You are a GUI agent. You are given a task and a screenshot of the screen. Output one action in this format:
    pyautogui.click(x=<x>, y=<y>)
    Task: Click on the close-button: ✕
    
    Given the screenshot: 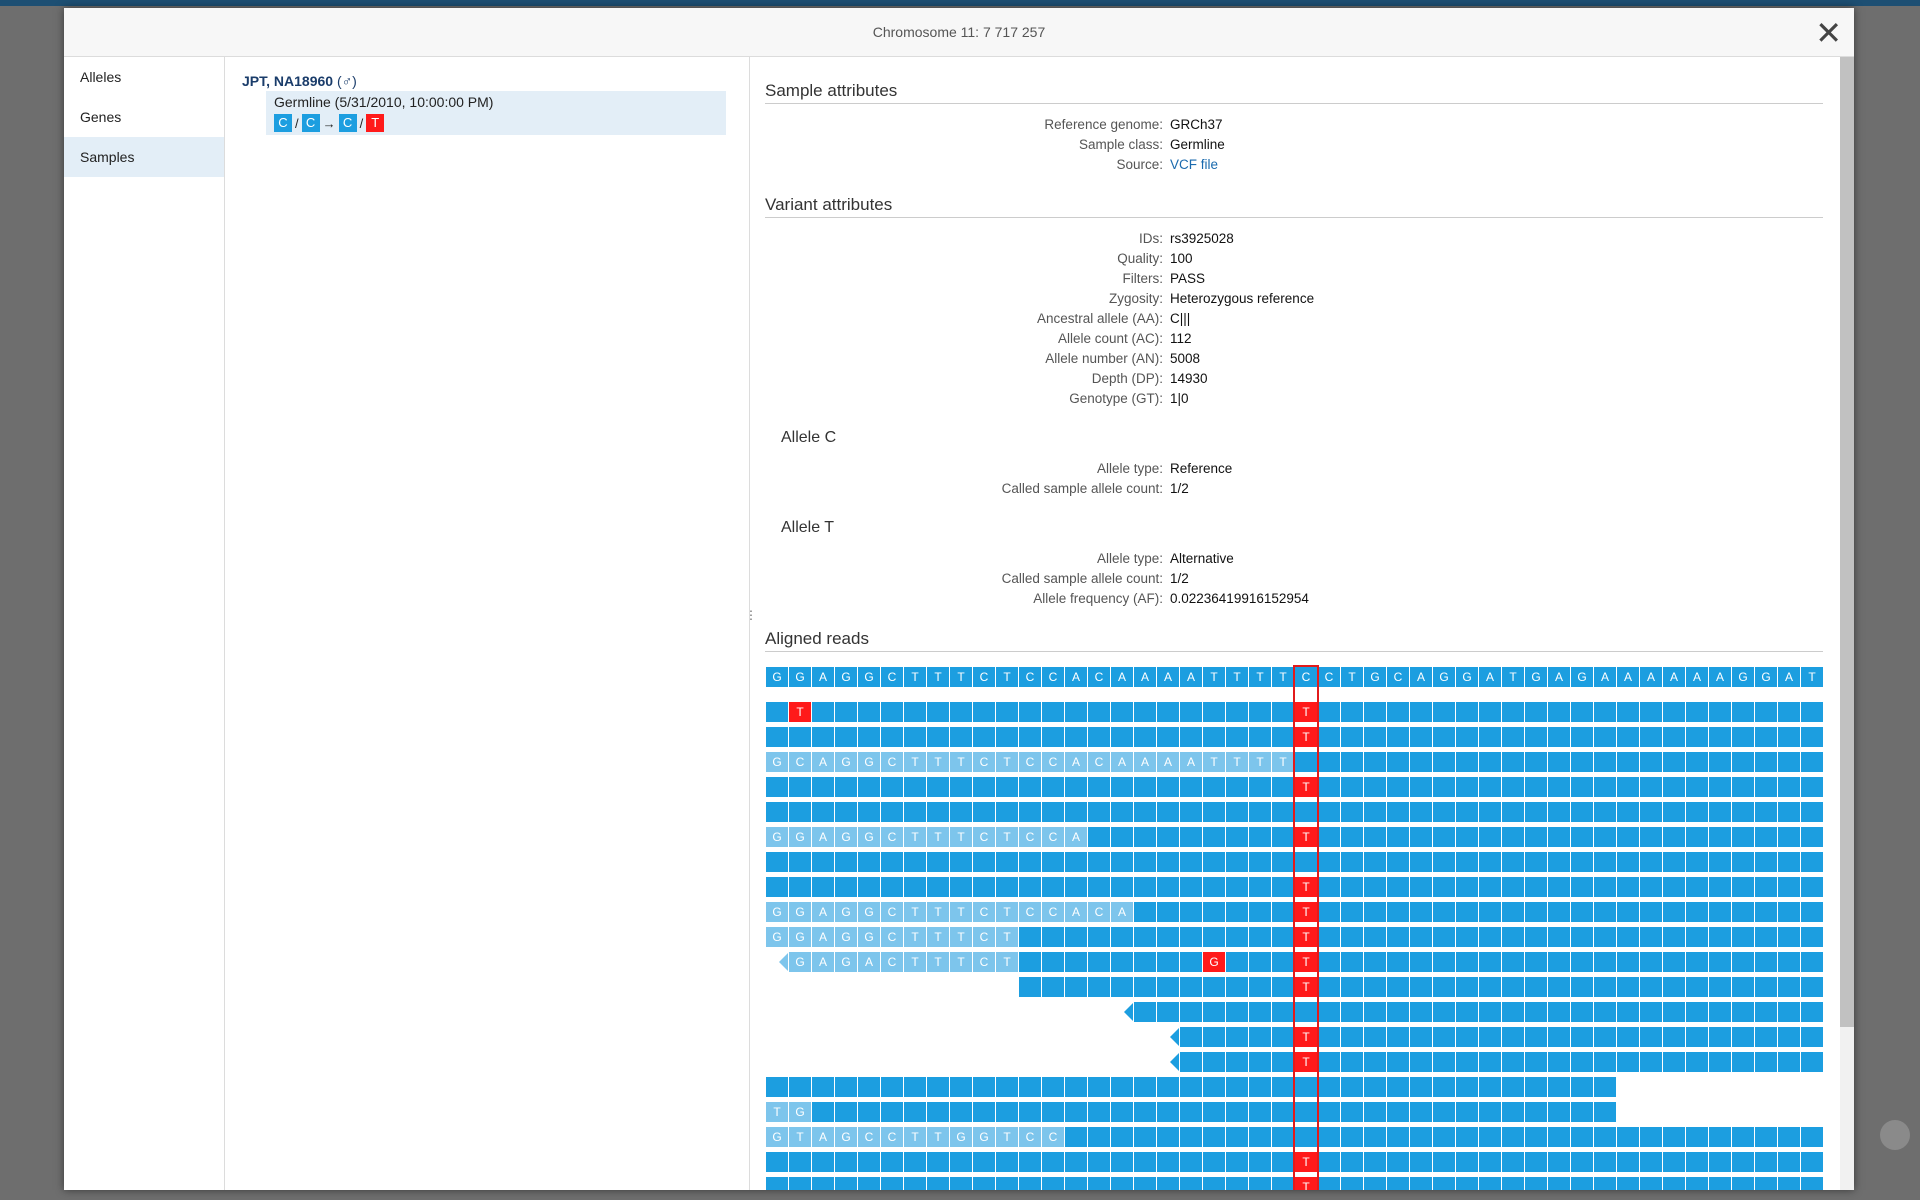 What is the action you would take?
    pyautogui.click(x=1828, y=33)
    